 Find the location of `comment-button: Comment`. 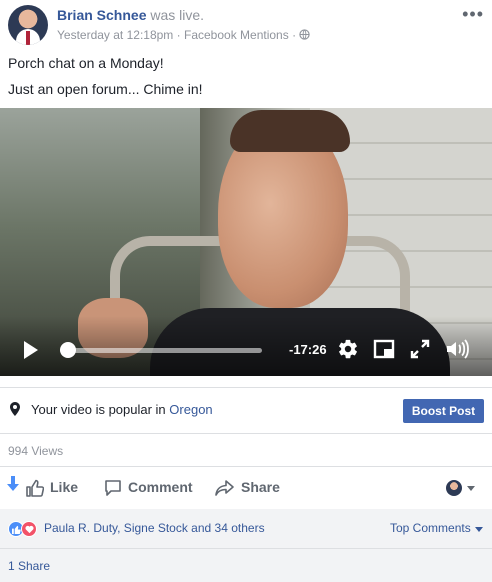

comment-button: Comment is located at coordinates (148, 488).